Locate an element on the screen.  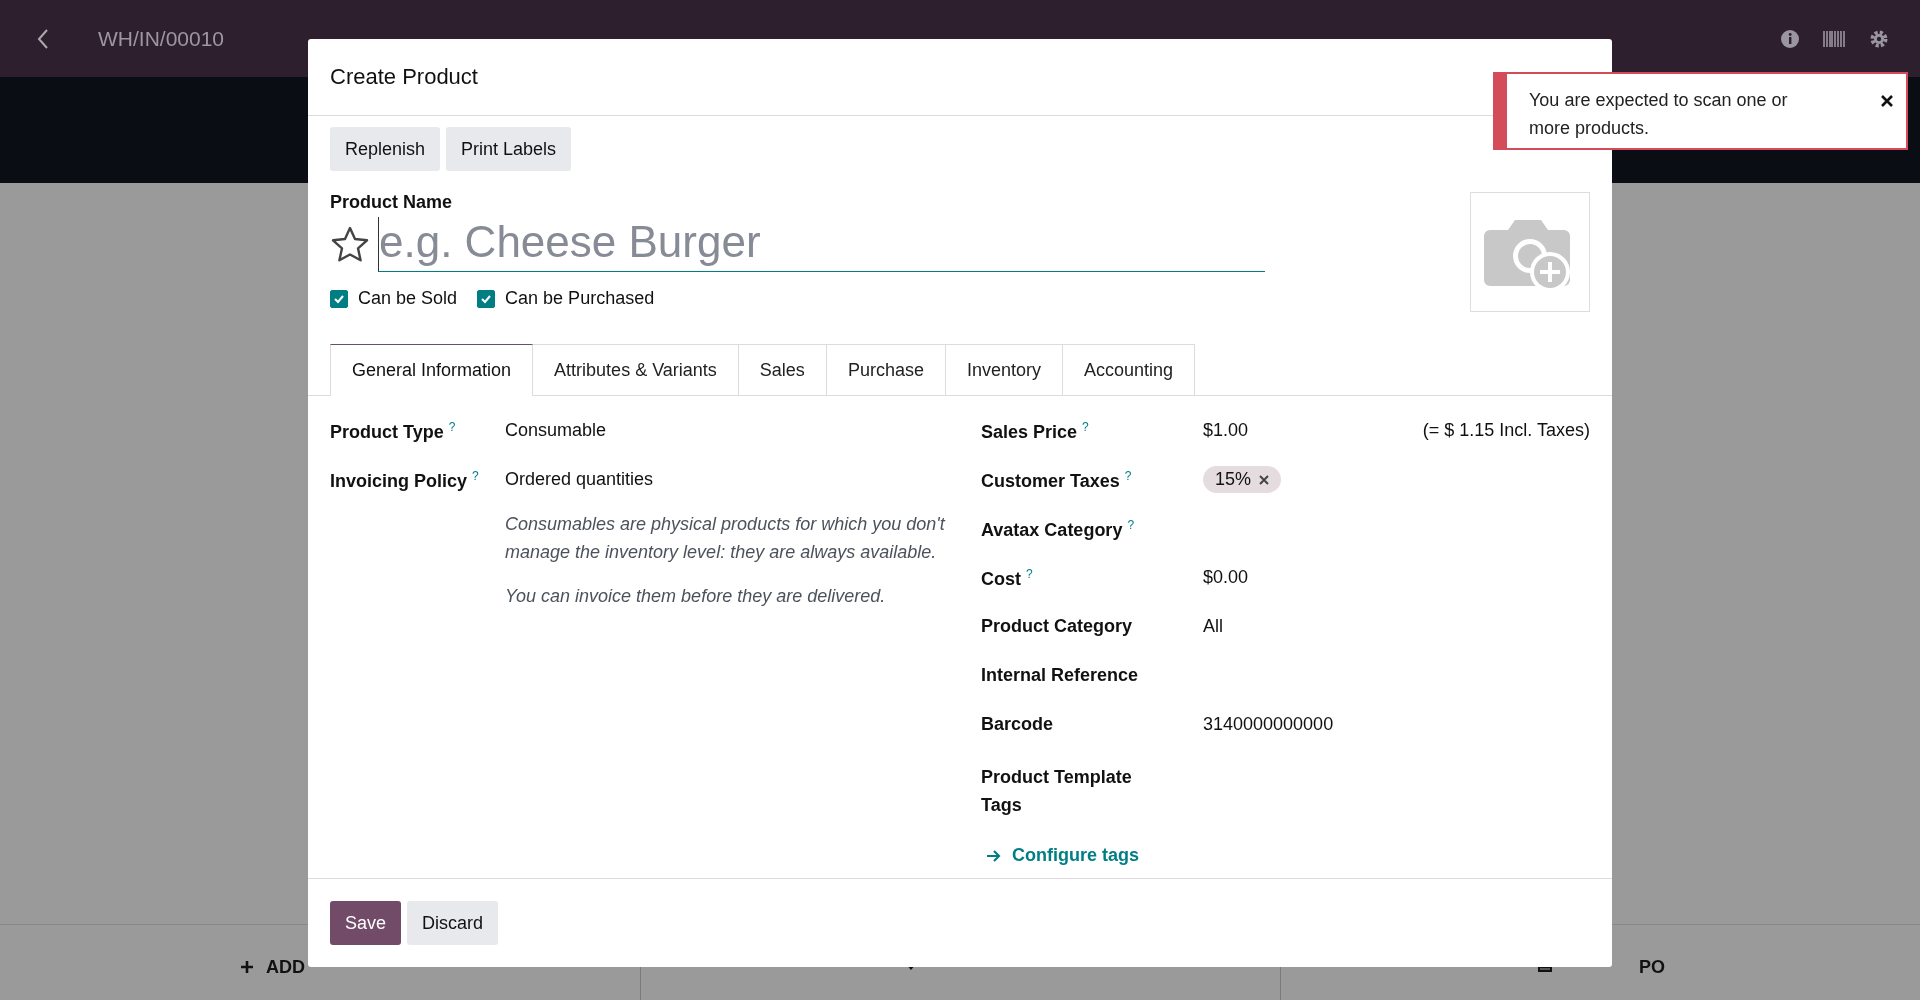
tab: Attributes & Variants is located at coordinates (636, 369).